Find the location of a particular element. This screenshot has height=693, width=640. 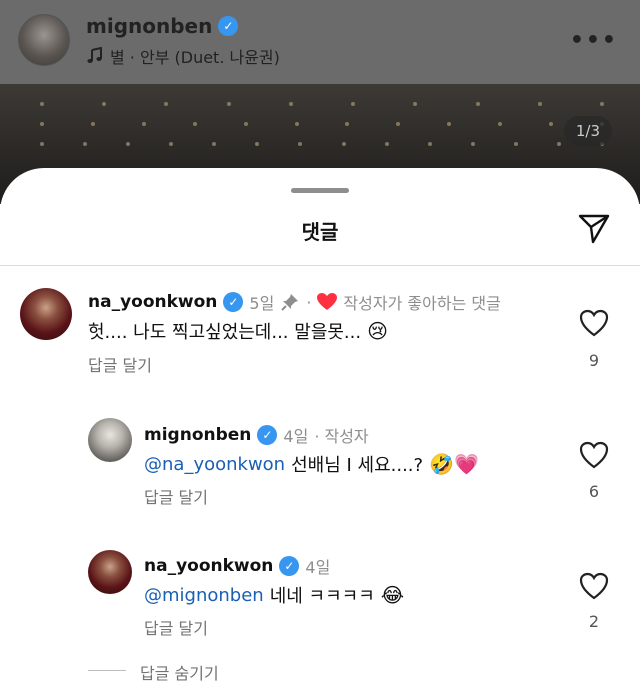

music-note-icon is located at coordinates (94, 55).